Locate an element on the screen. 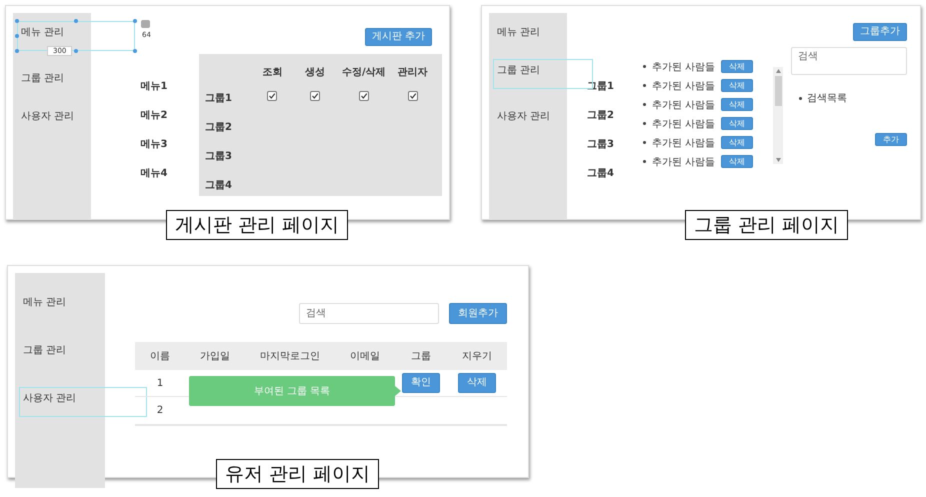 This screenshot has width=926, height=497. column-header: 지우기 is located at coordinates (477, 356).